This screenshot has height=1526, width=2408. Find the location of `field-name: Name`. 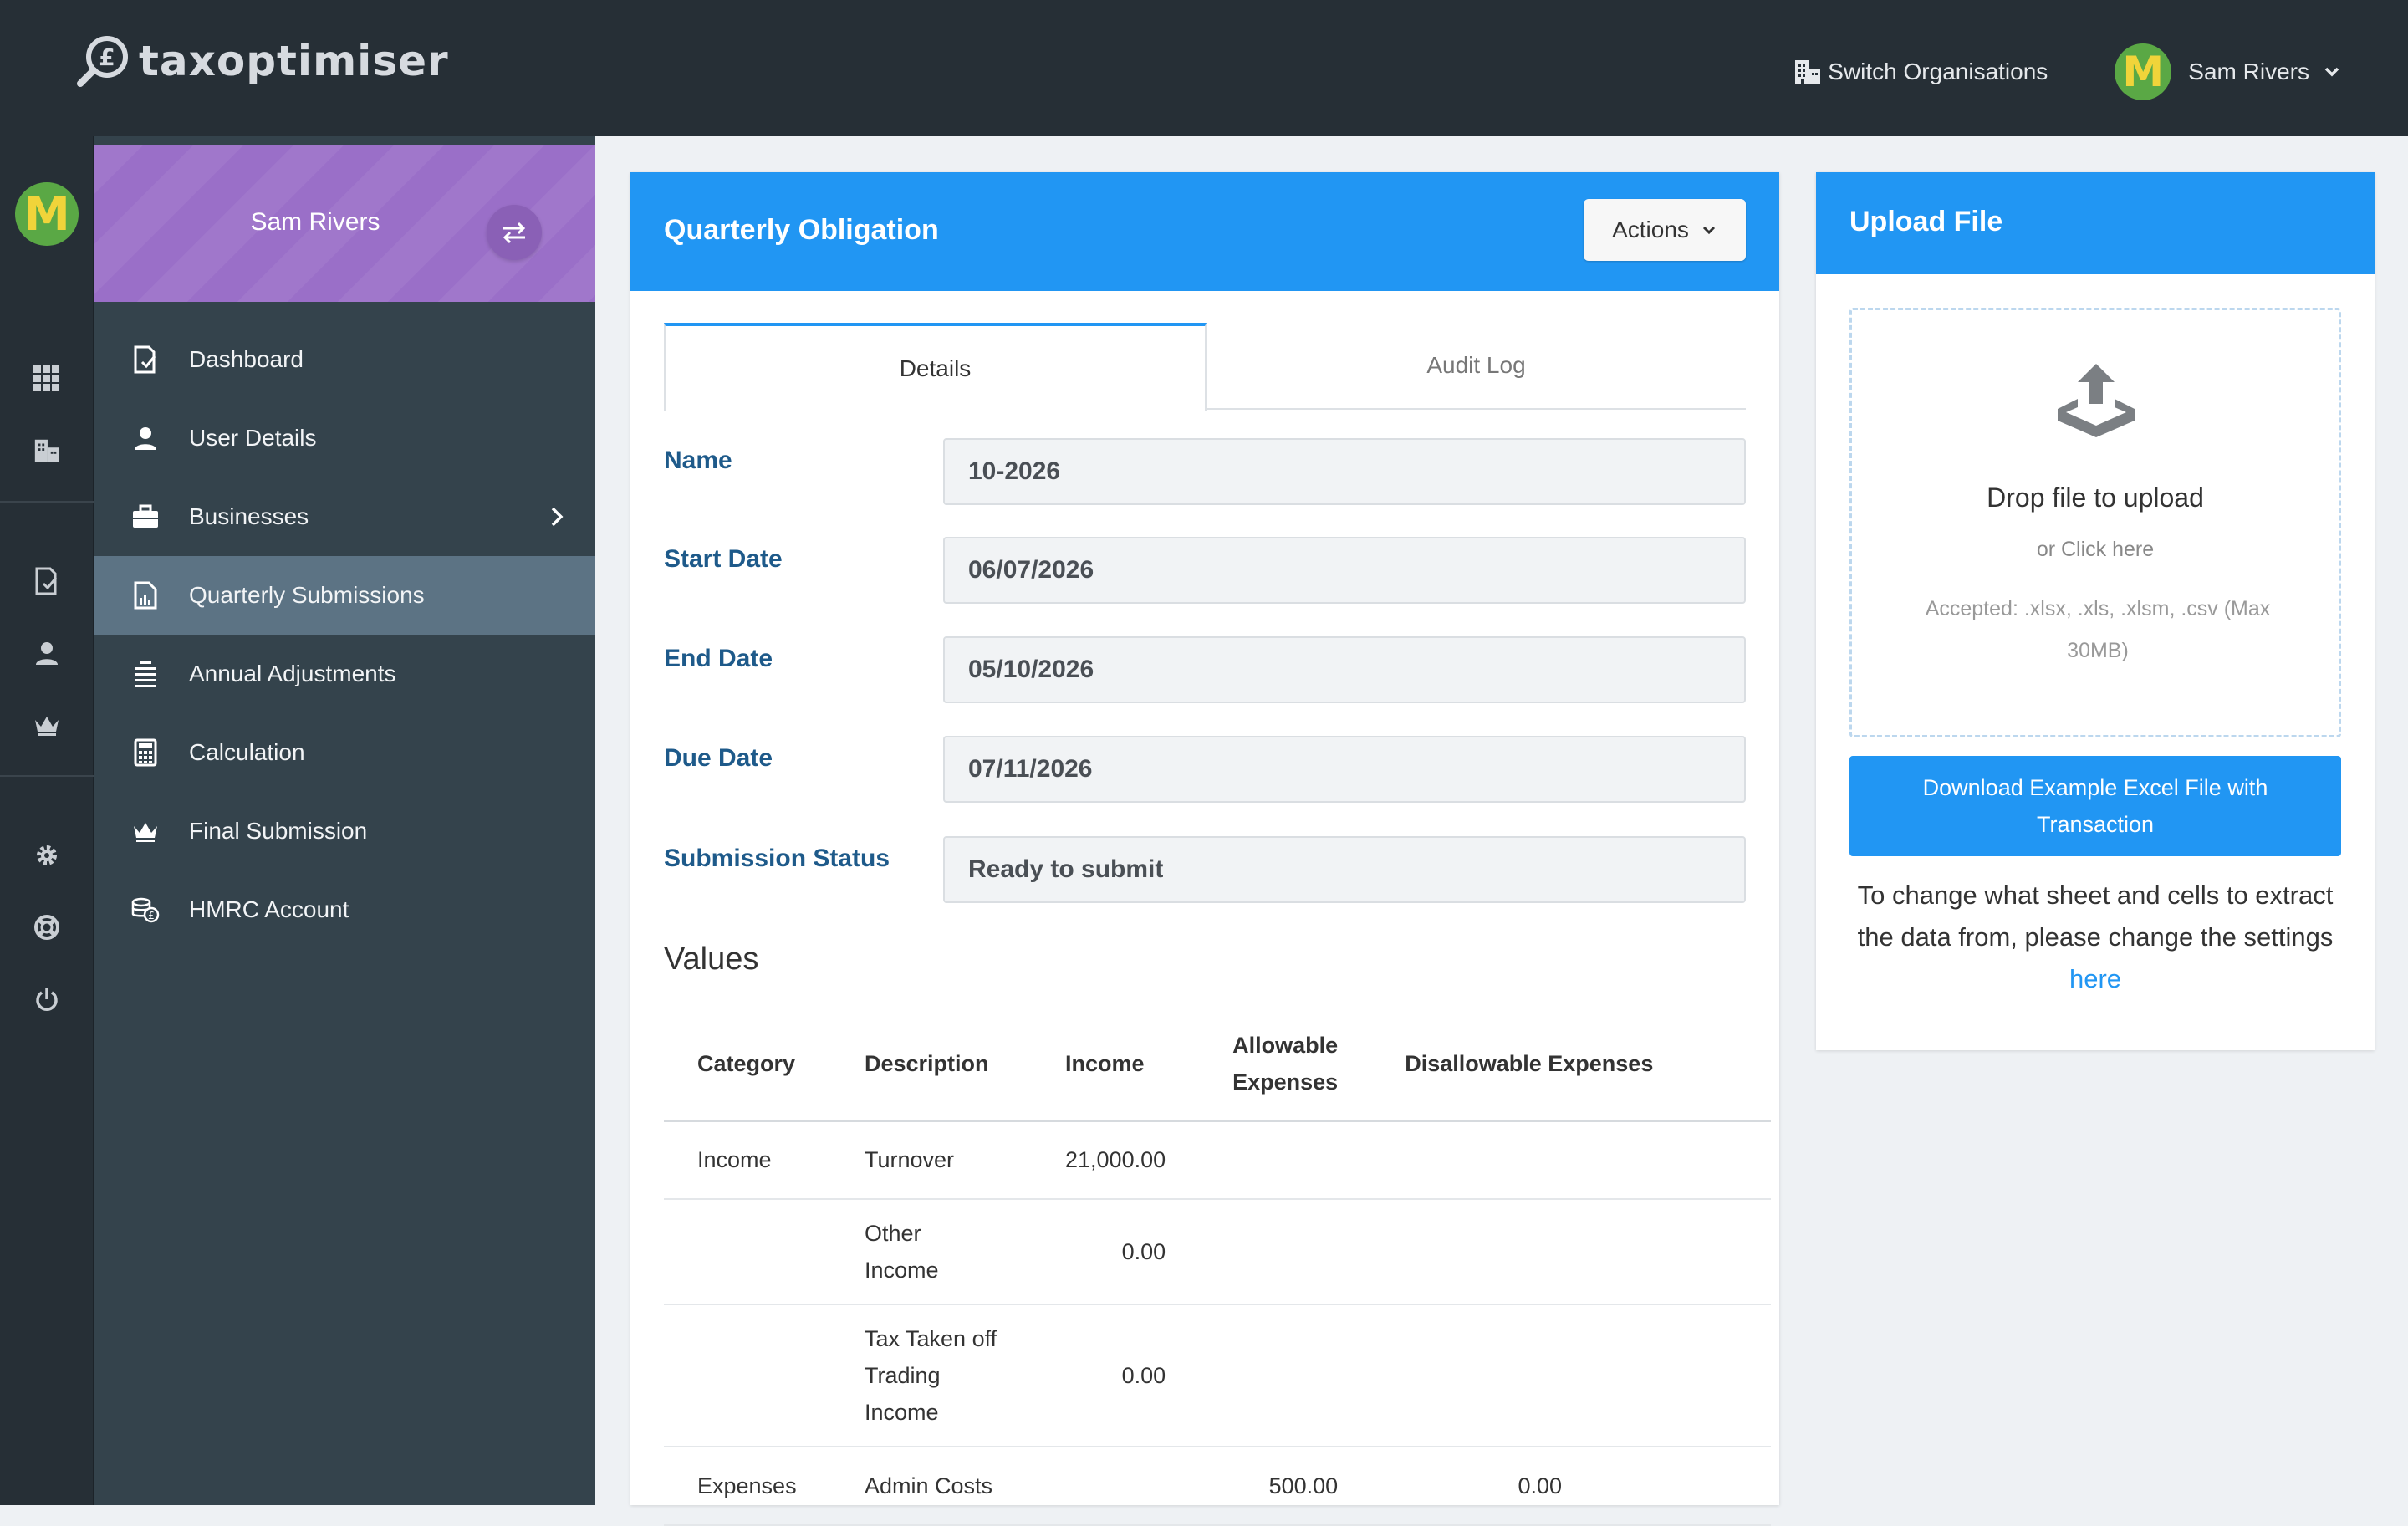

field-name: Name is located at coordinates (1205, 471).